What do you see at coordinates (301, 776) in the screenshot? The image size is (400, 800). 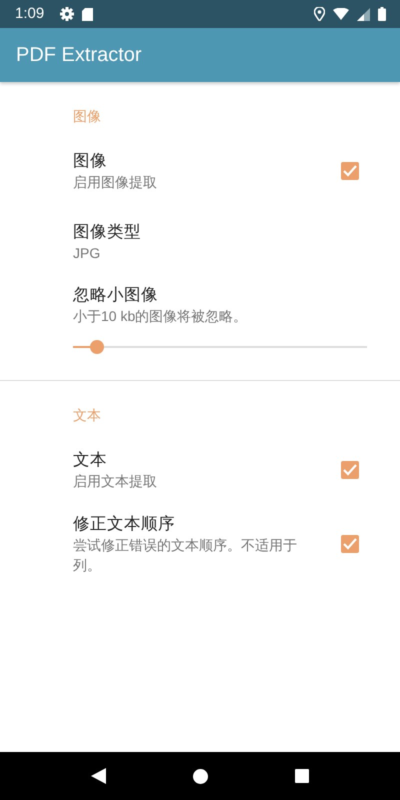 I see `recents-icon` at bounding box center [301, 776].